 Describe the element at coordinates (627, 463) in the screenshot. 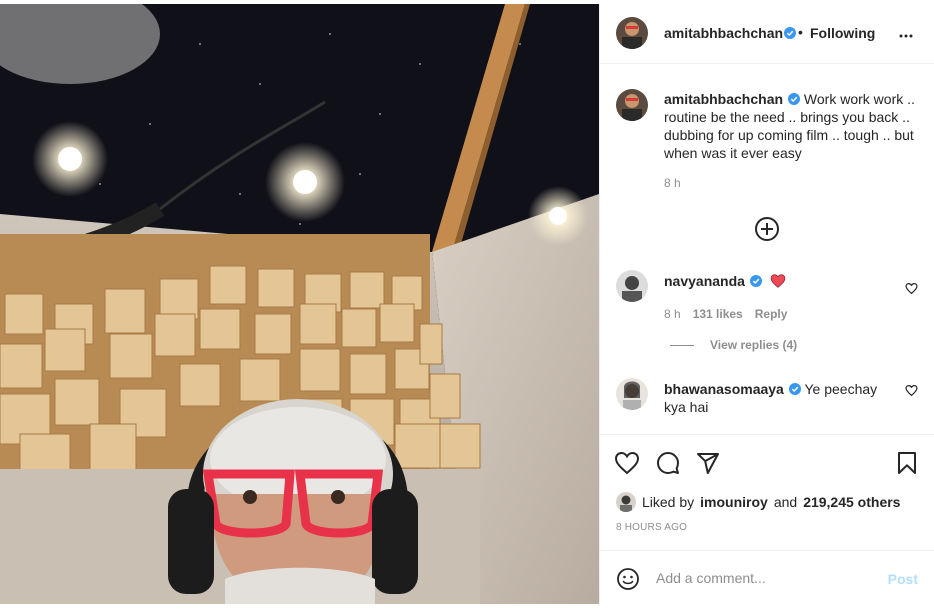

I see `like-heart-icon` at that location.